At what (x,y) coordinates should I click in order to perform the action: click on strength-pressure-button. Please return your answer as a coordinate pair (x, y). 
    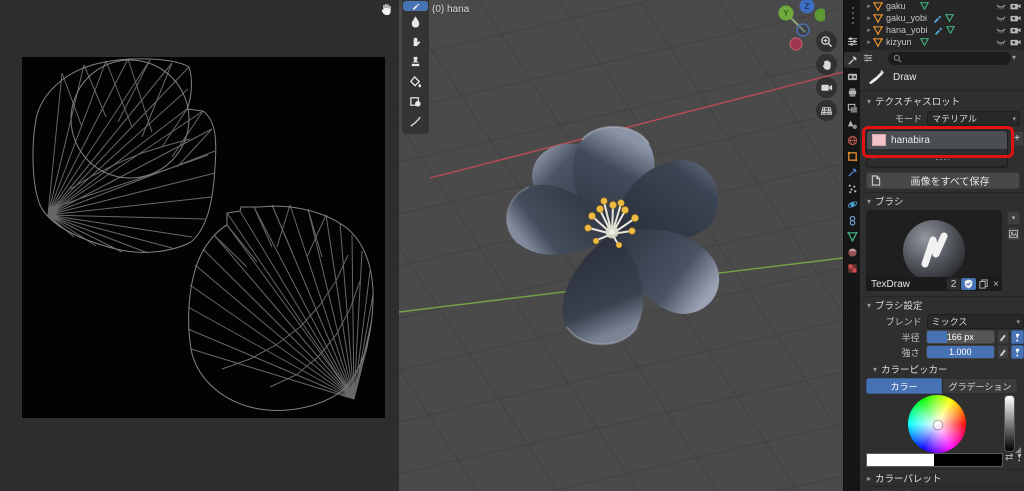
    Looking at the image, I should click on (1017, 352).